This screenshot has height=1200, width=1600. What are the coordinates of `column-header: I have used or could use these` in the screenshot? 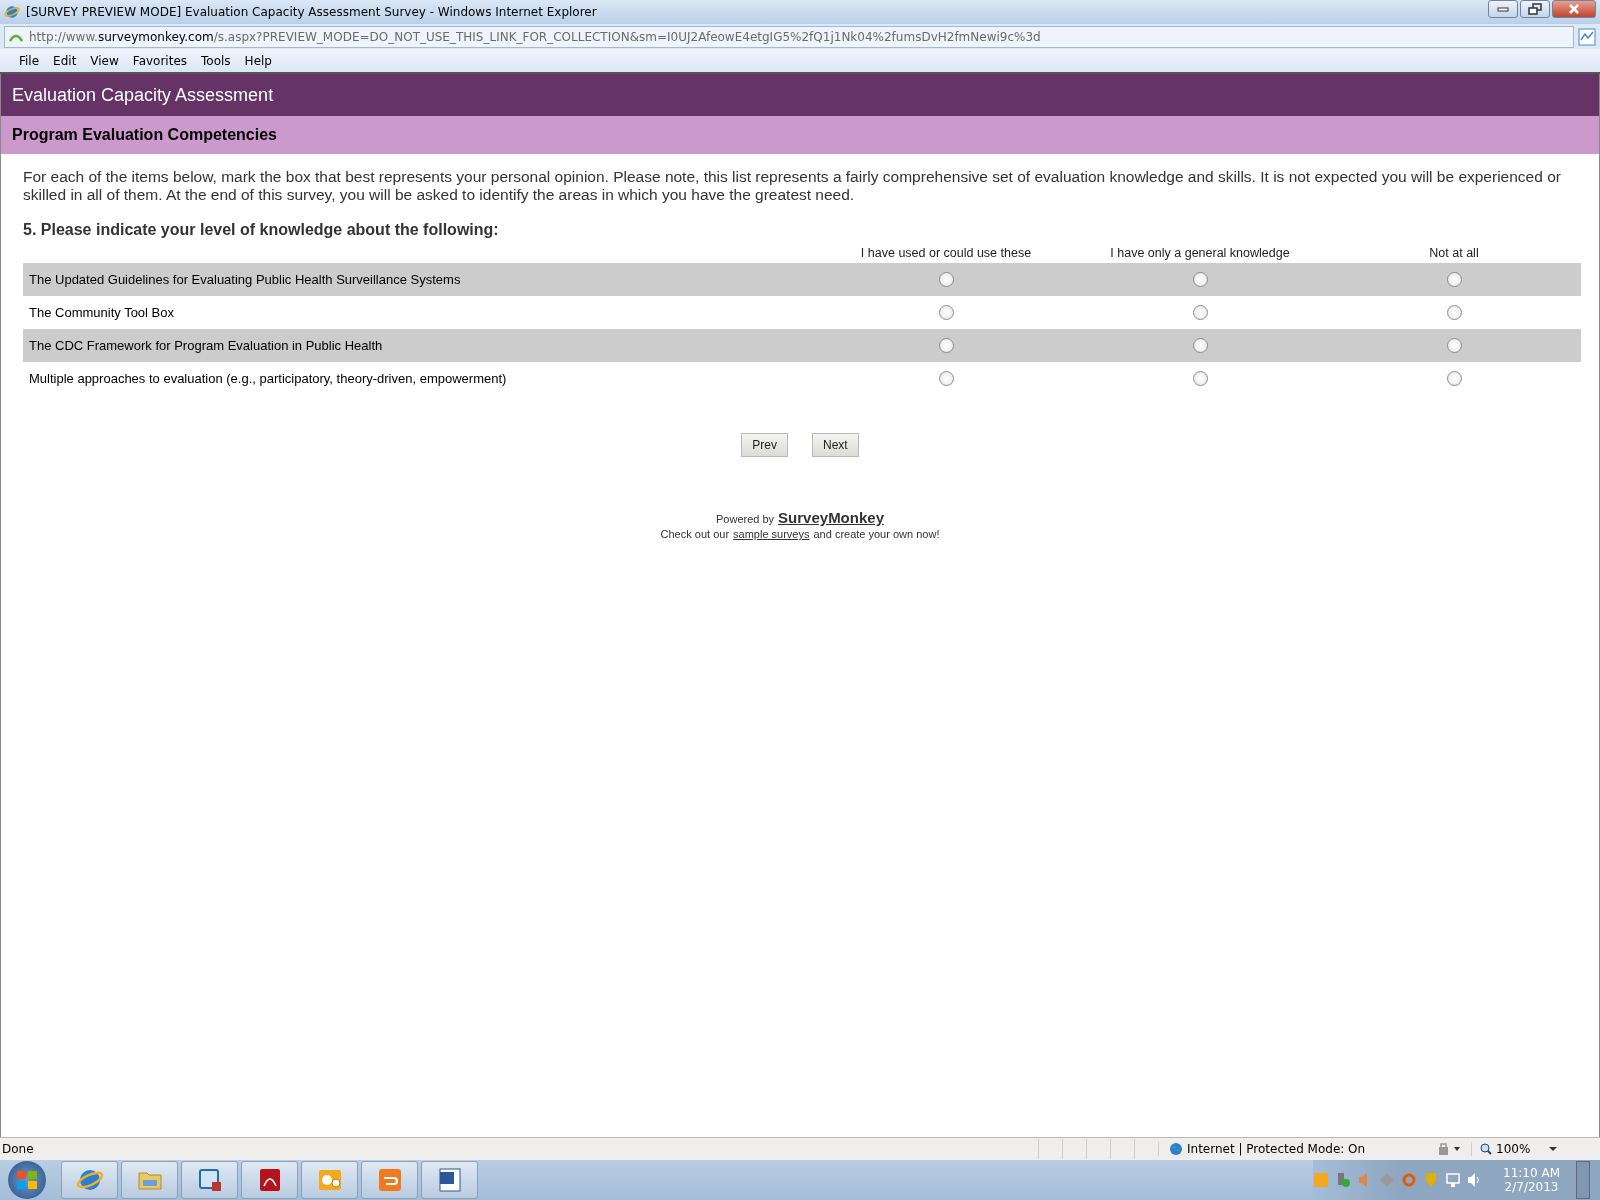 It's located at (946, 254).